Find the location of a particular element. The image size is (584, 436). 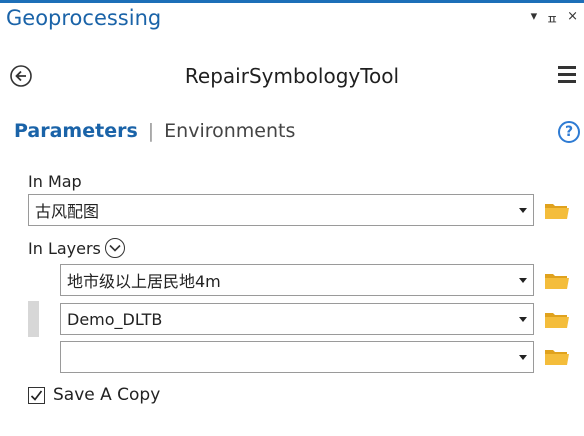

save-copy-label: Save A Copy is located at coordinates (107, 395).